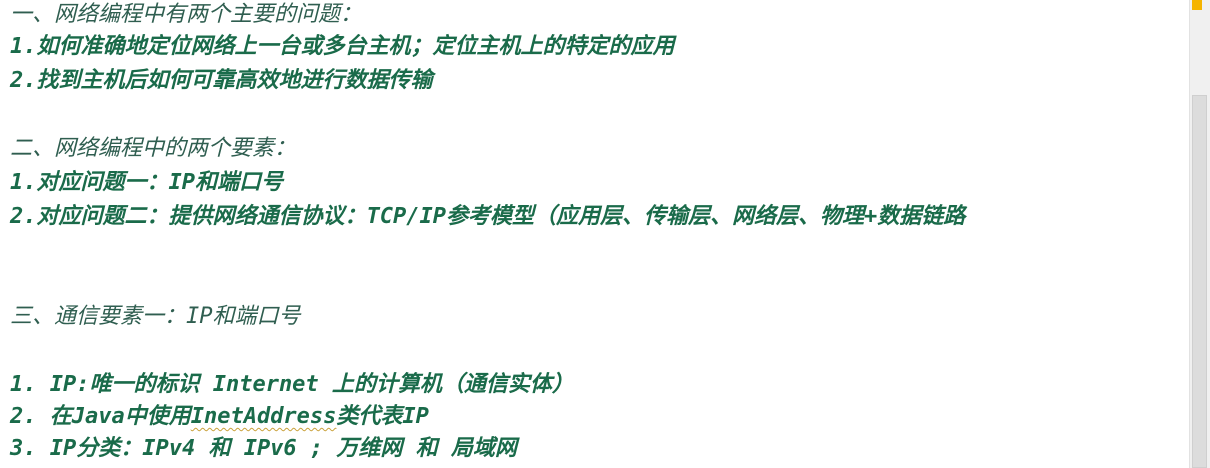  Describe the element at coordinates (100, 416) in the screenshot. I see `text-line-13-prefix: 2. 在Java中使用` at that location.